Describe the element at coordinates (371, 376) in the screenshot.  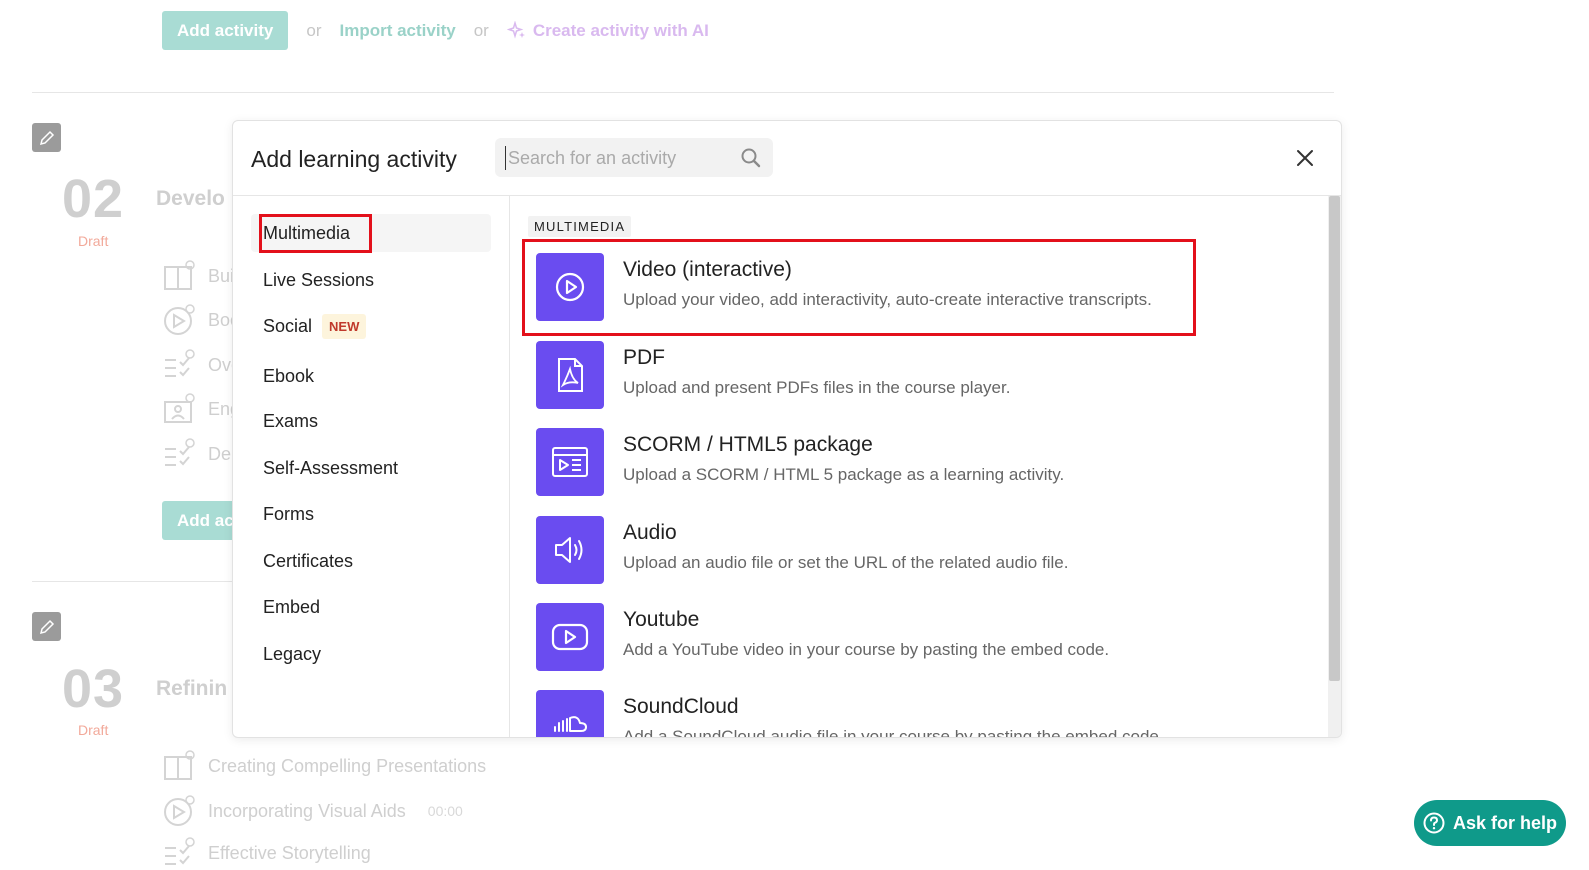
I see `category-ebook: Ebook` at that location.